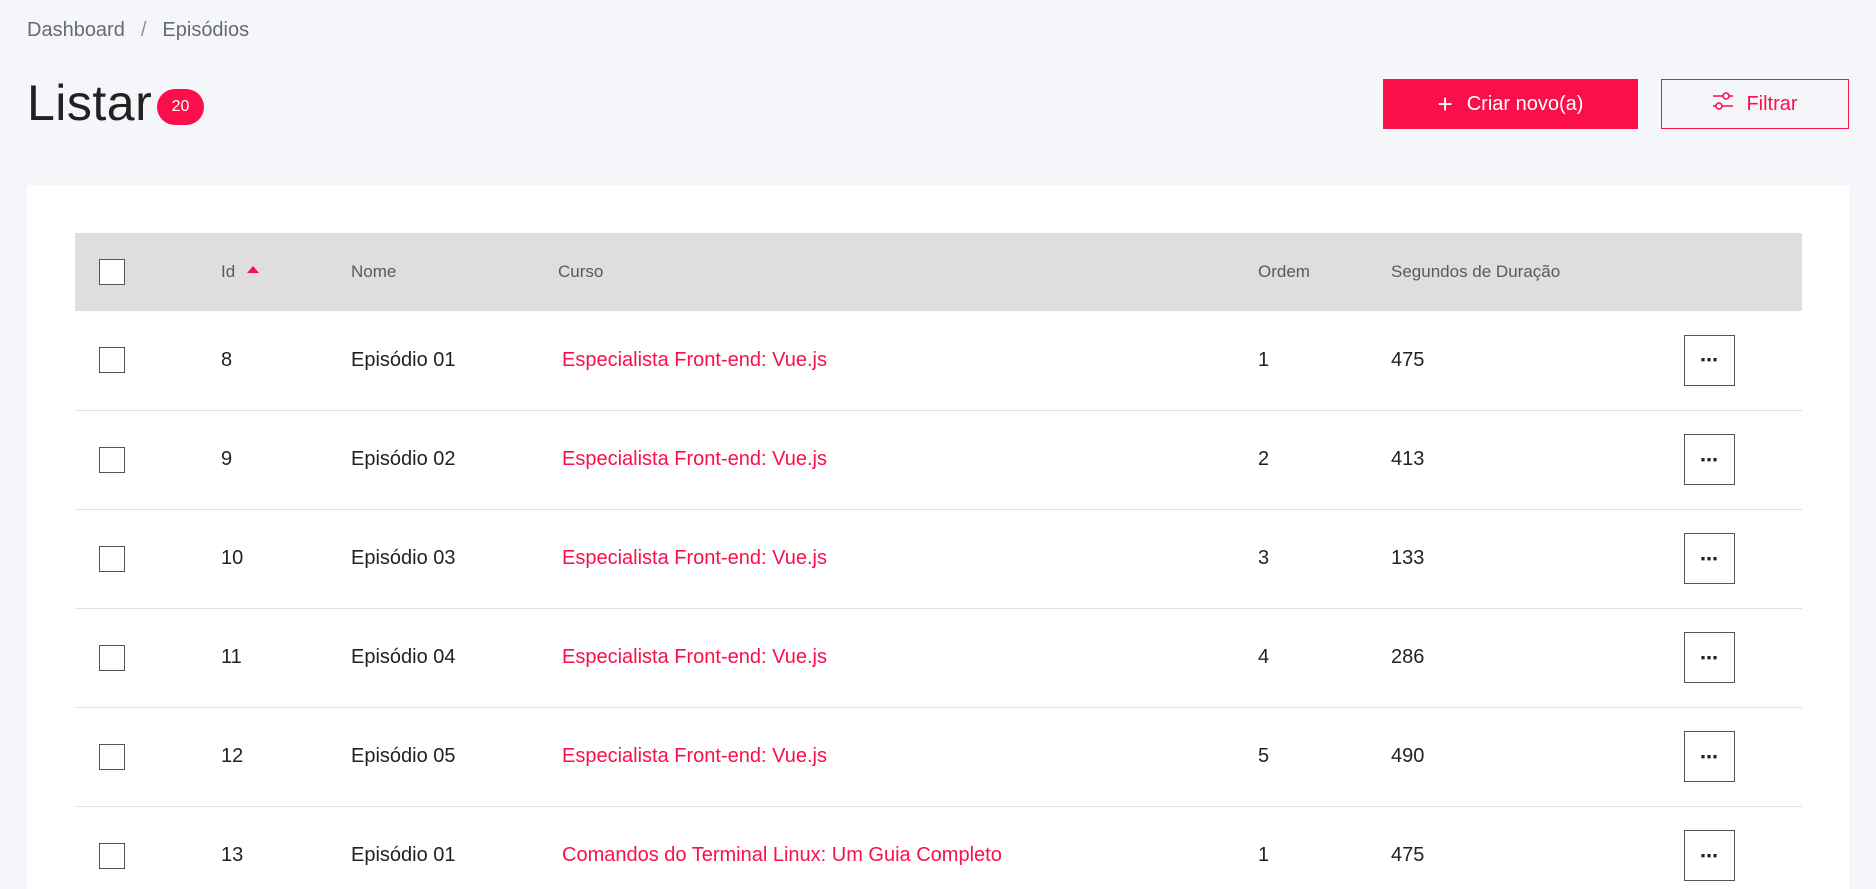 Image resolution: width=1876 pixels, height=889 pixels. I want to click on filter-button: Filtrar, so click(1755, 104).